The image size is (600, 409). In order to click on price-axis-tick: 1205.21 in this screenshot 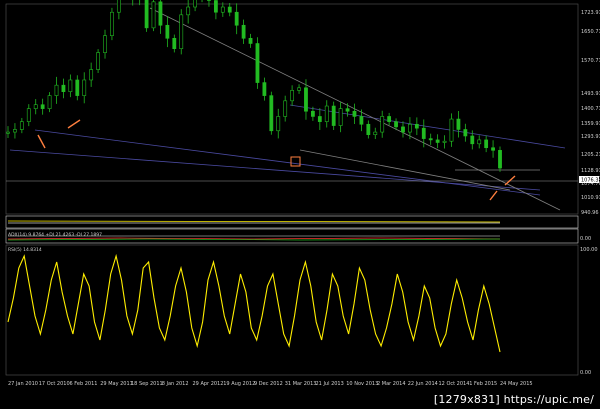, I will do `click(590, 155)`.